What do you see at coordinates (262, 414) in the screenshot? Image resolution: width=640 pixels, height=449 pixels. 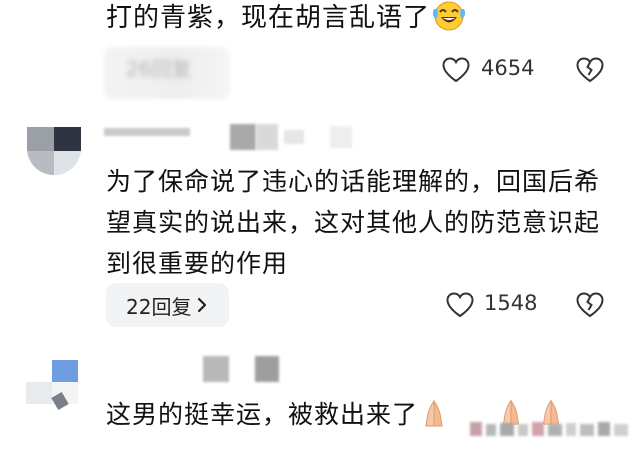 I see `comment-3-text: 这男的挺幸运，被救出来了` at bounding box center [262, 414].